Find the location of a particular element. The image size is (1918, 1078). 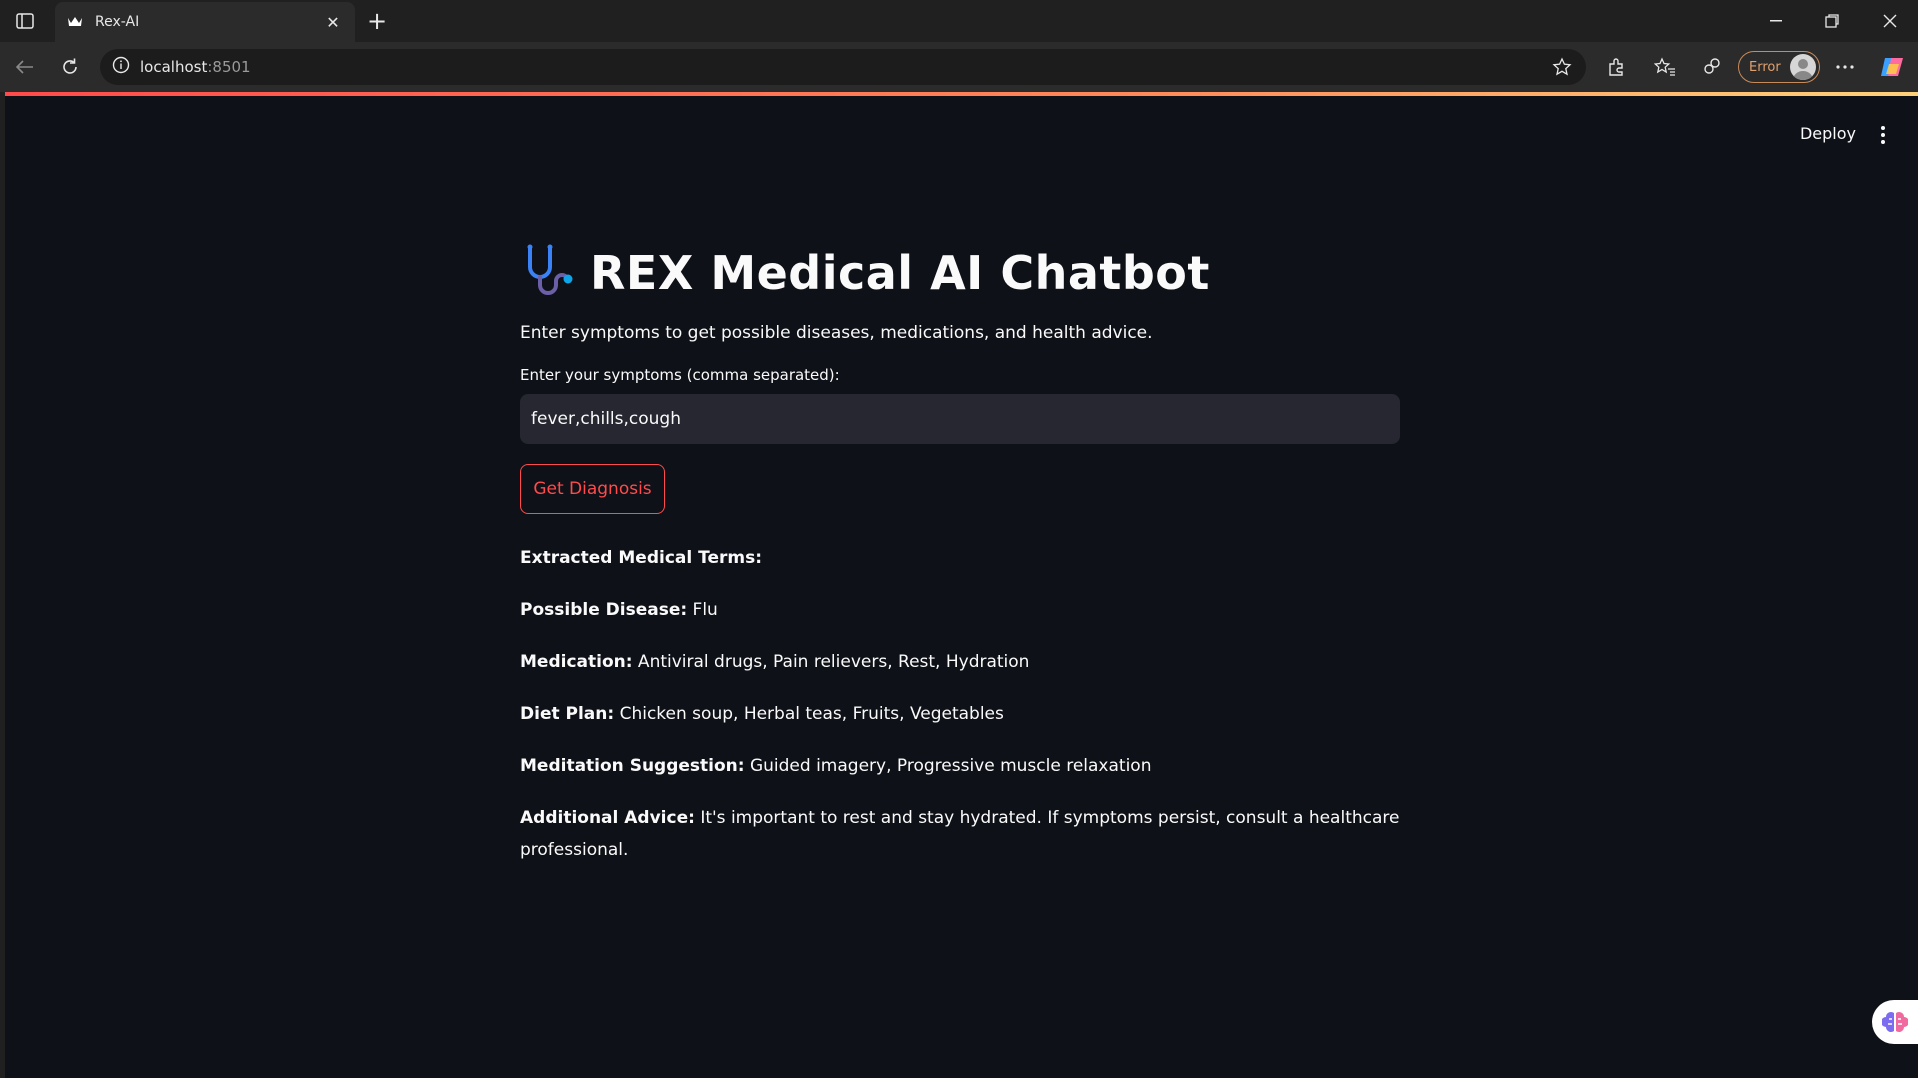

new-tab-button: + is located at coordinates (377, 21).